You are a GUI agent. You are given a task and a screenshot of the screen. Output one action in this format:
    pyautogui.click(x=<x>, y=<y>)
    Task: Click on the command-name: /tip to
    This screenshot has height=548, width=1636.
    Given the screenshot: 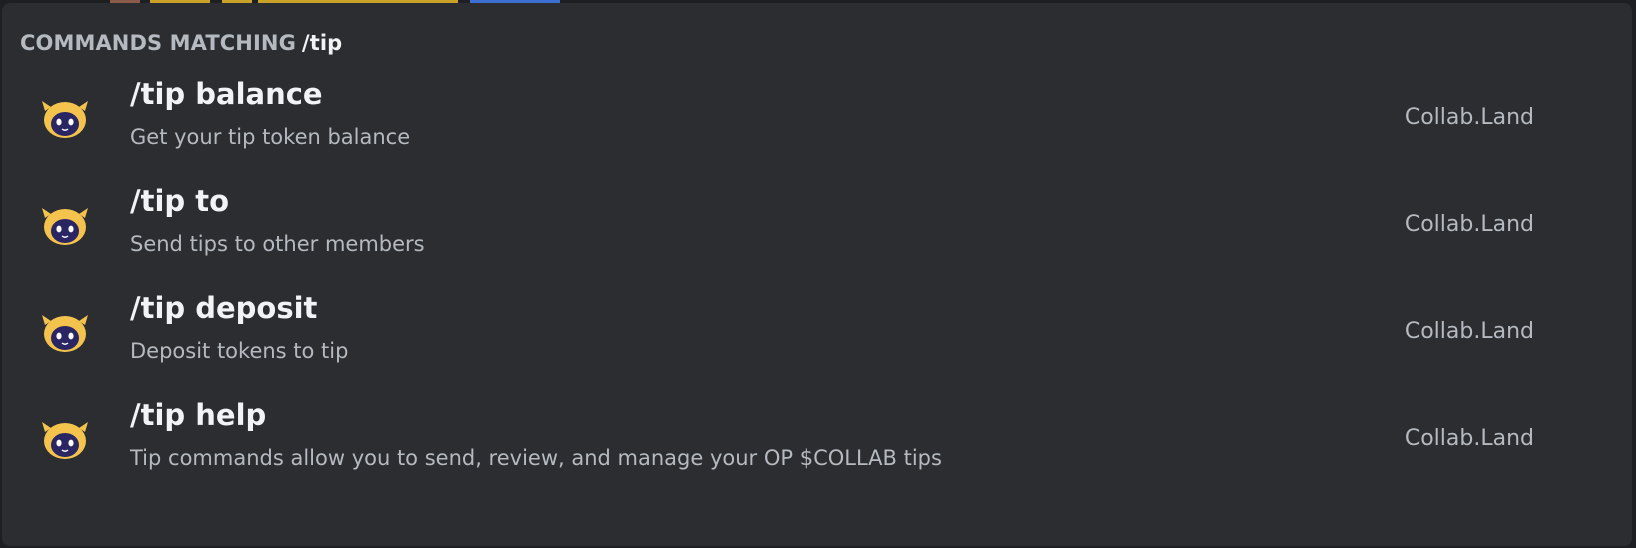 What is the action you would take?
    pyautogui.click(x=180, y=201)
    